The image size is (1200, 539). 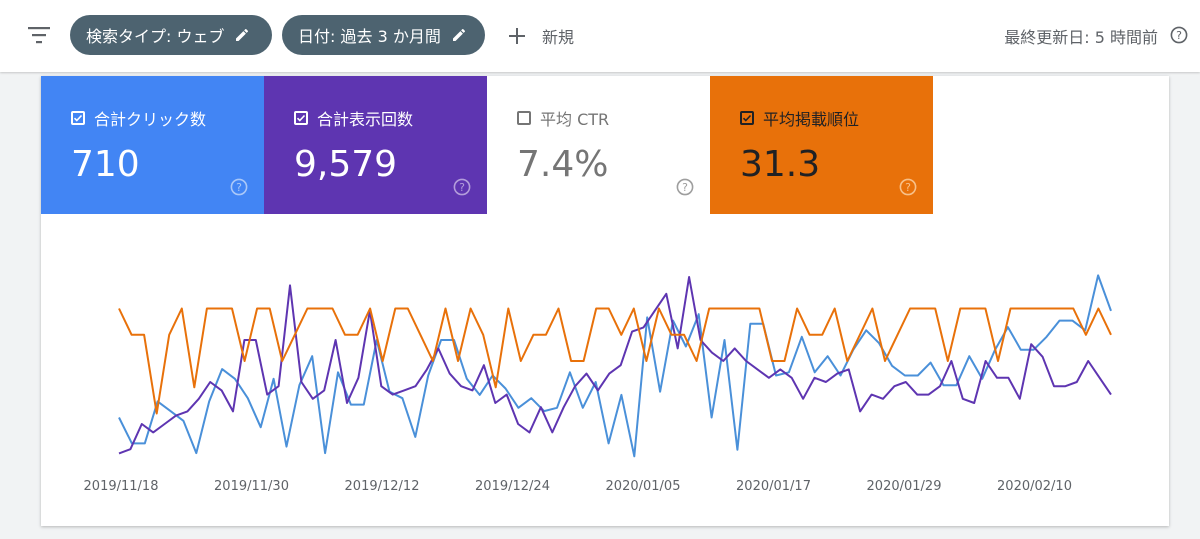 What do you see at coordinates (811, 119) in the screenshot?
I see `metric-label: 平均掲載順位` at bounding box center [811, 119].